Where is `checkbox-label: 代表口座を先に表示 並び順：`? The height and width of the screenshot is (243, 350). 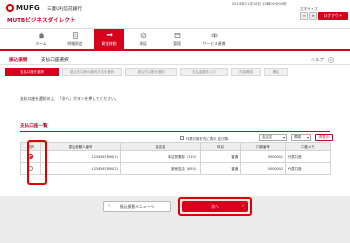
checkbox-label: 代表口座を先に表示 並び順： is located at coordinates (209, 138).